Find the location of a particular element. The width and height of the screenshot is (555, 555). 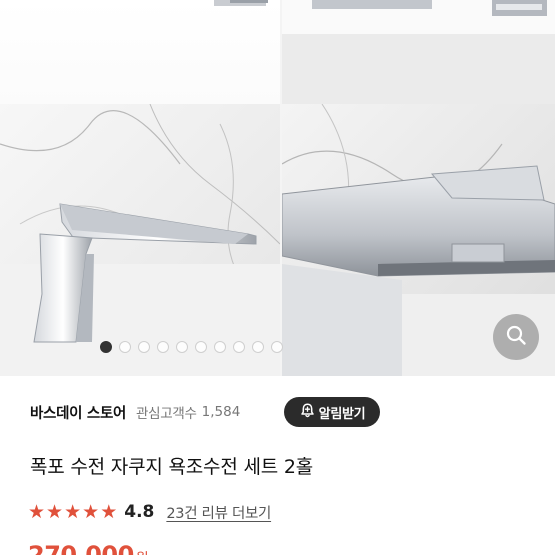

price-value: 270,000 is located at coordinates (81, 548).